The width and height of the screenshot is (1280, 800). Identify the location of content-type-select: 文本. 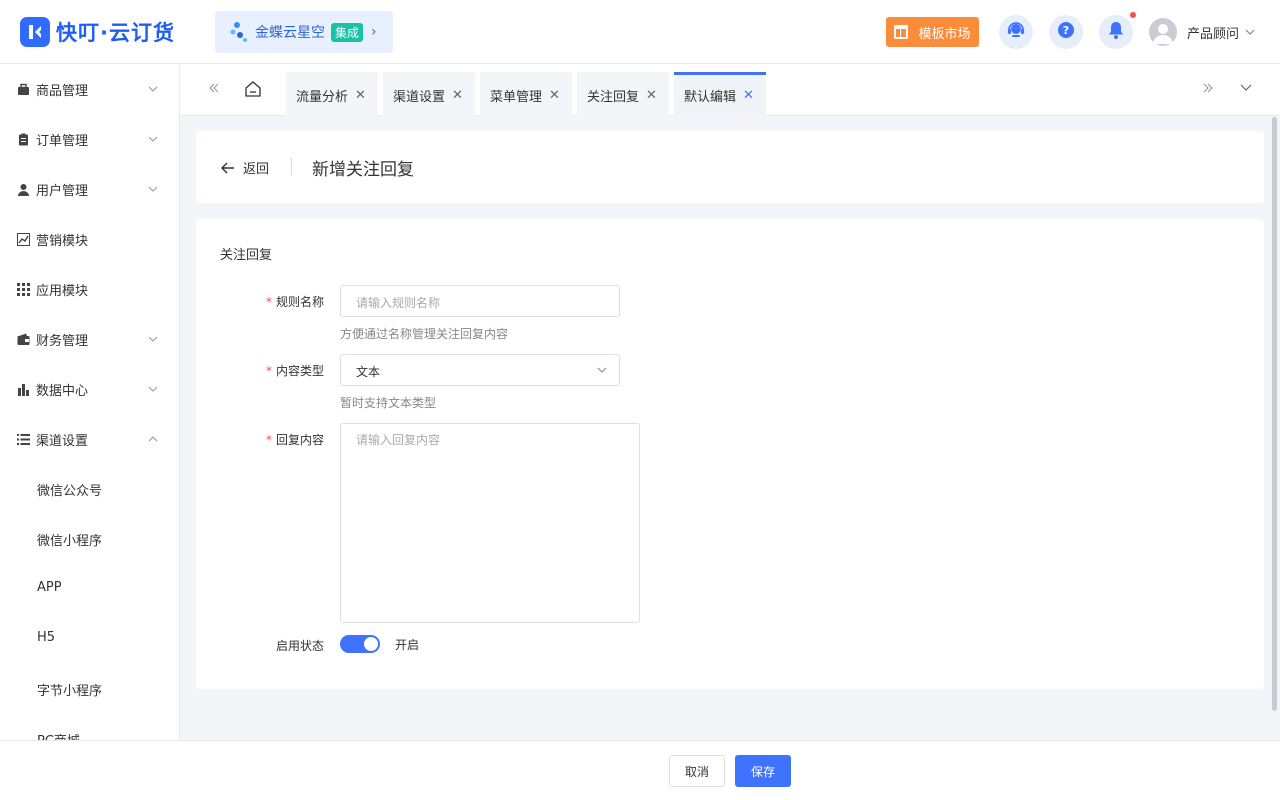
(480, 370).